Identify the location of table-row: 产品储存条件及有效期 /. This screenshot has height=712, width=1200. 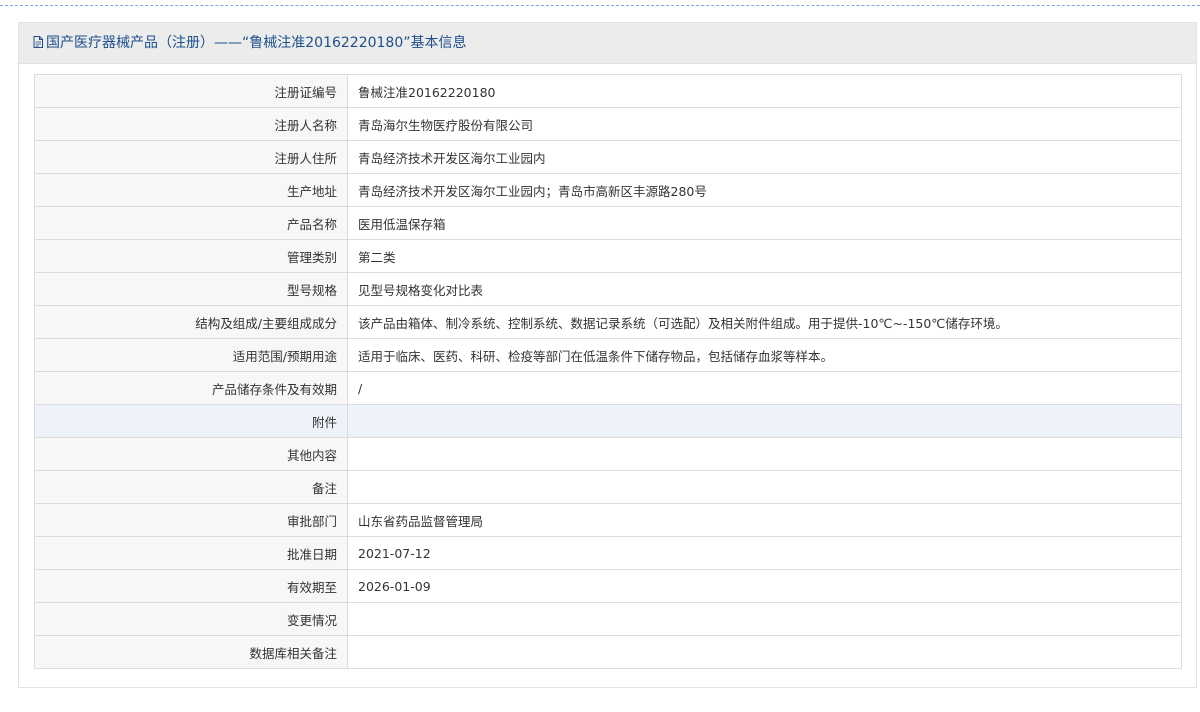
(608, 388).